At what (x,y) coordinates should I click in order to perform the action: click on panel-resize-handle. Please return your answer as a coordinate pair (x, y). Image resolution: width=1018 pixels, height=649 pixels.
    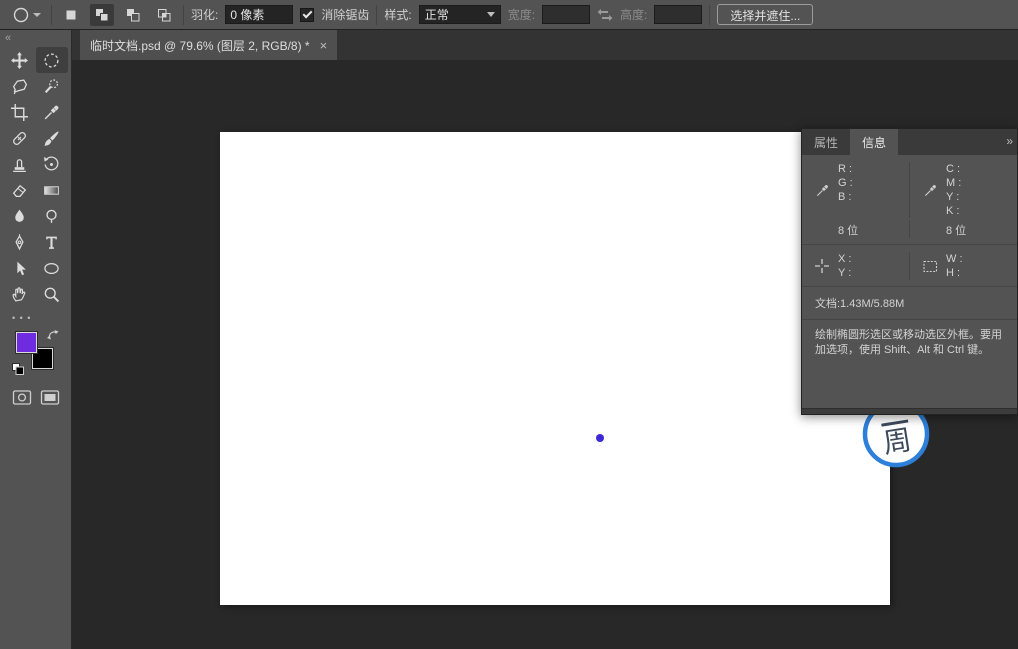
    Looking at the image, I should click on (909, 411).